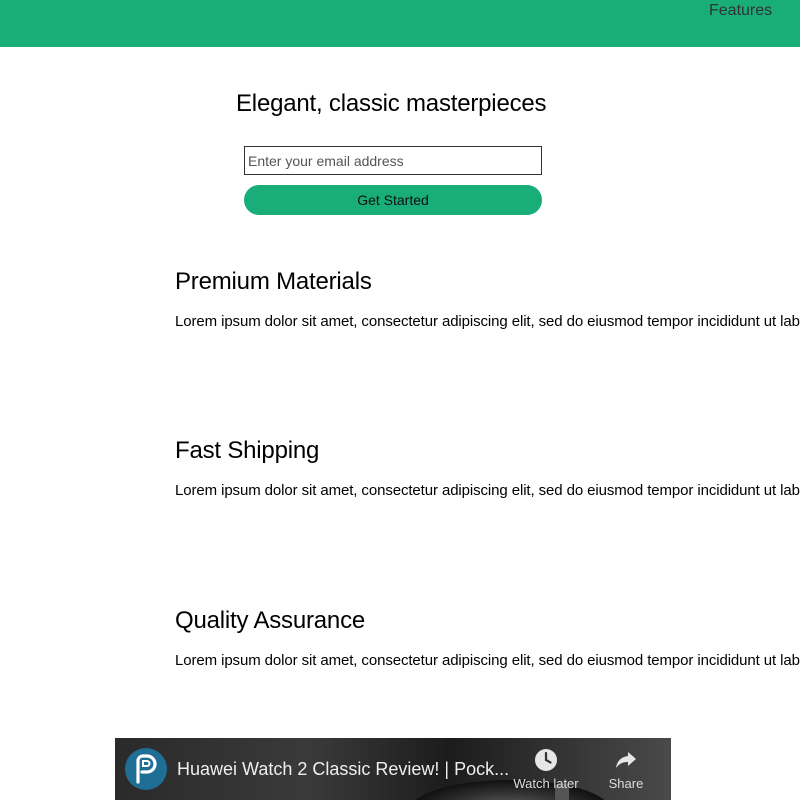 The image size is (800, 800). I want to click on pocketnow-logo-icon, so click(146, 769).